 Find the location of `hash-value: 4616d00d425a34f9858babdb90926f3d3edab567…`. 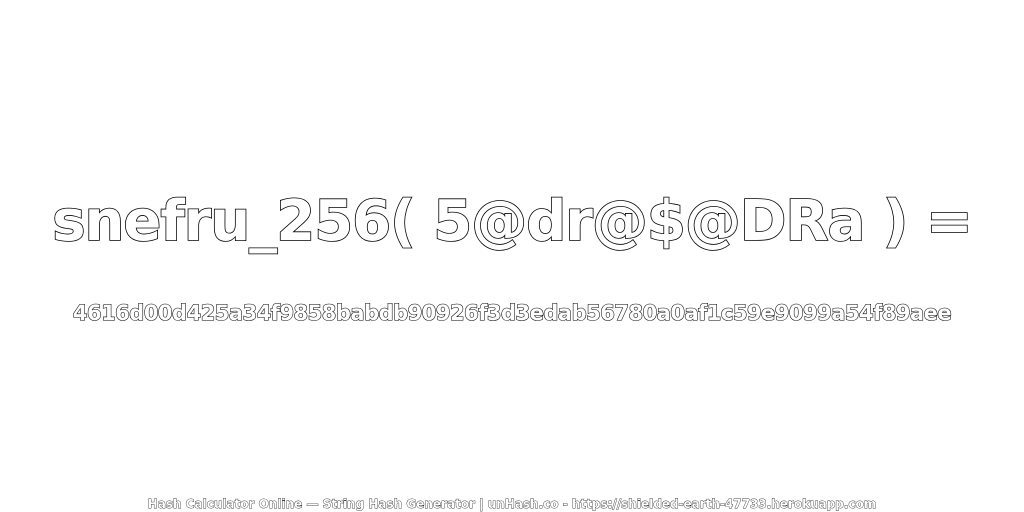

hash-value: 4616d00d425a34f9858babdb90926f3d3edab567… is located at coordinates (512, 312).